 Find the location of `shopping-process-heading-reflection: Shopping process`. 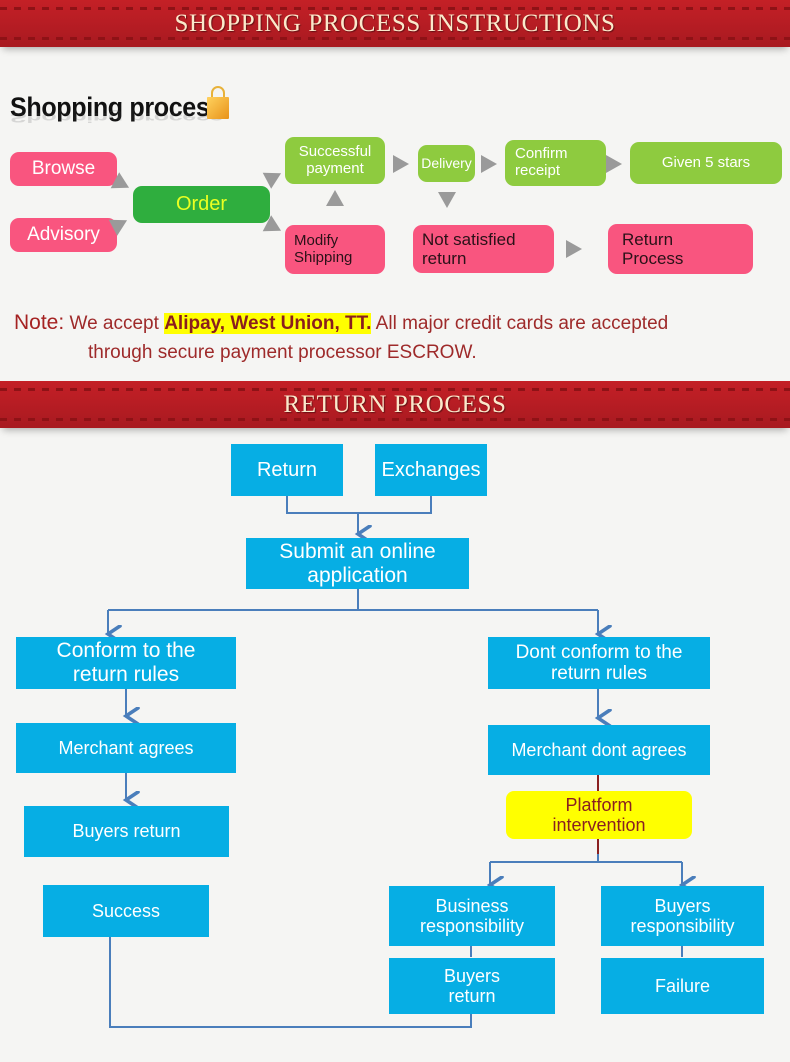

shopping-process-heading-reflection: Shopping process is located at coordinates (117, 117).